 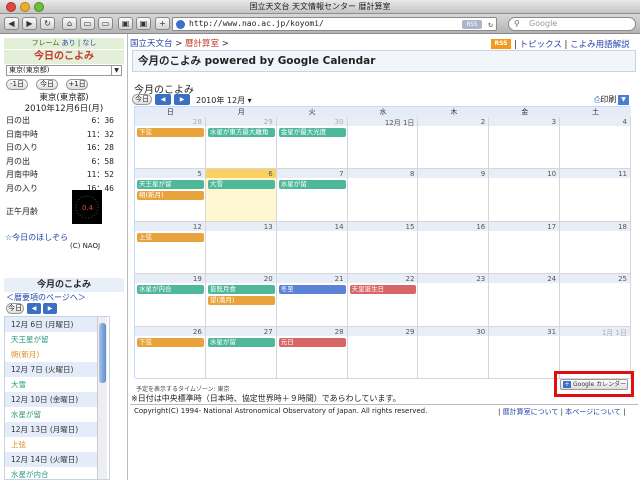 I want to click on minimize-window-button, so click(x=25, y=7).